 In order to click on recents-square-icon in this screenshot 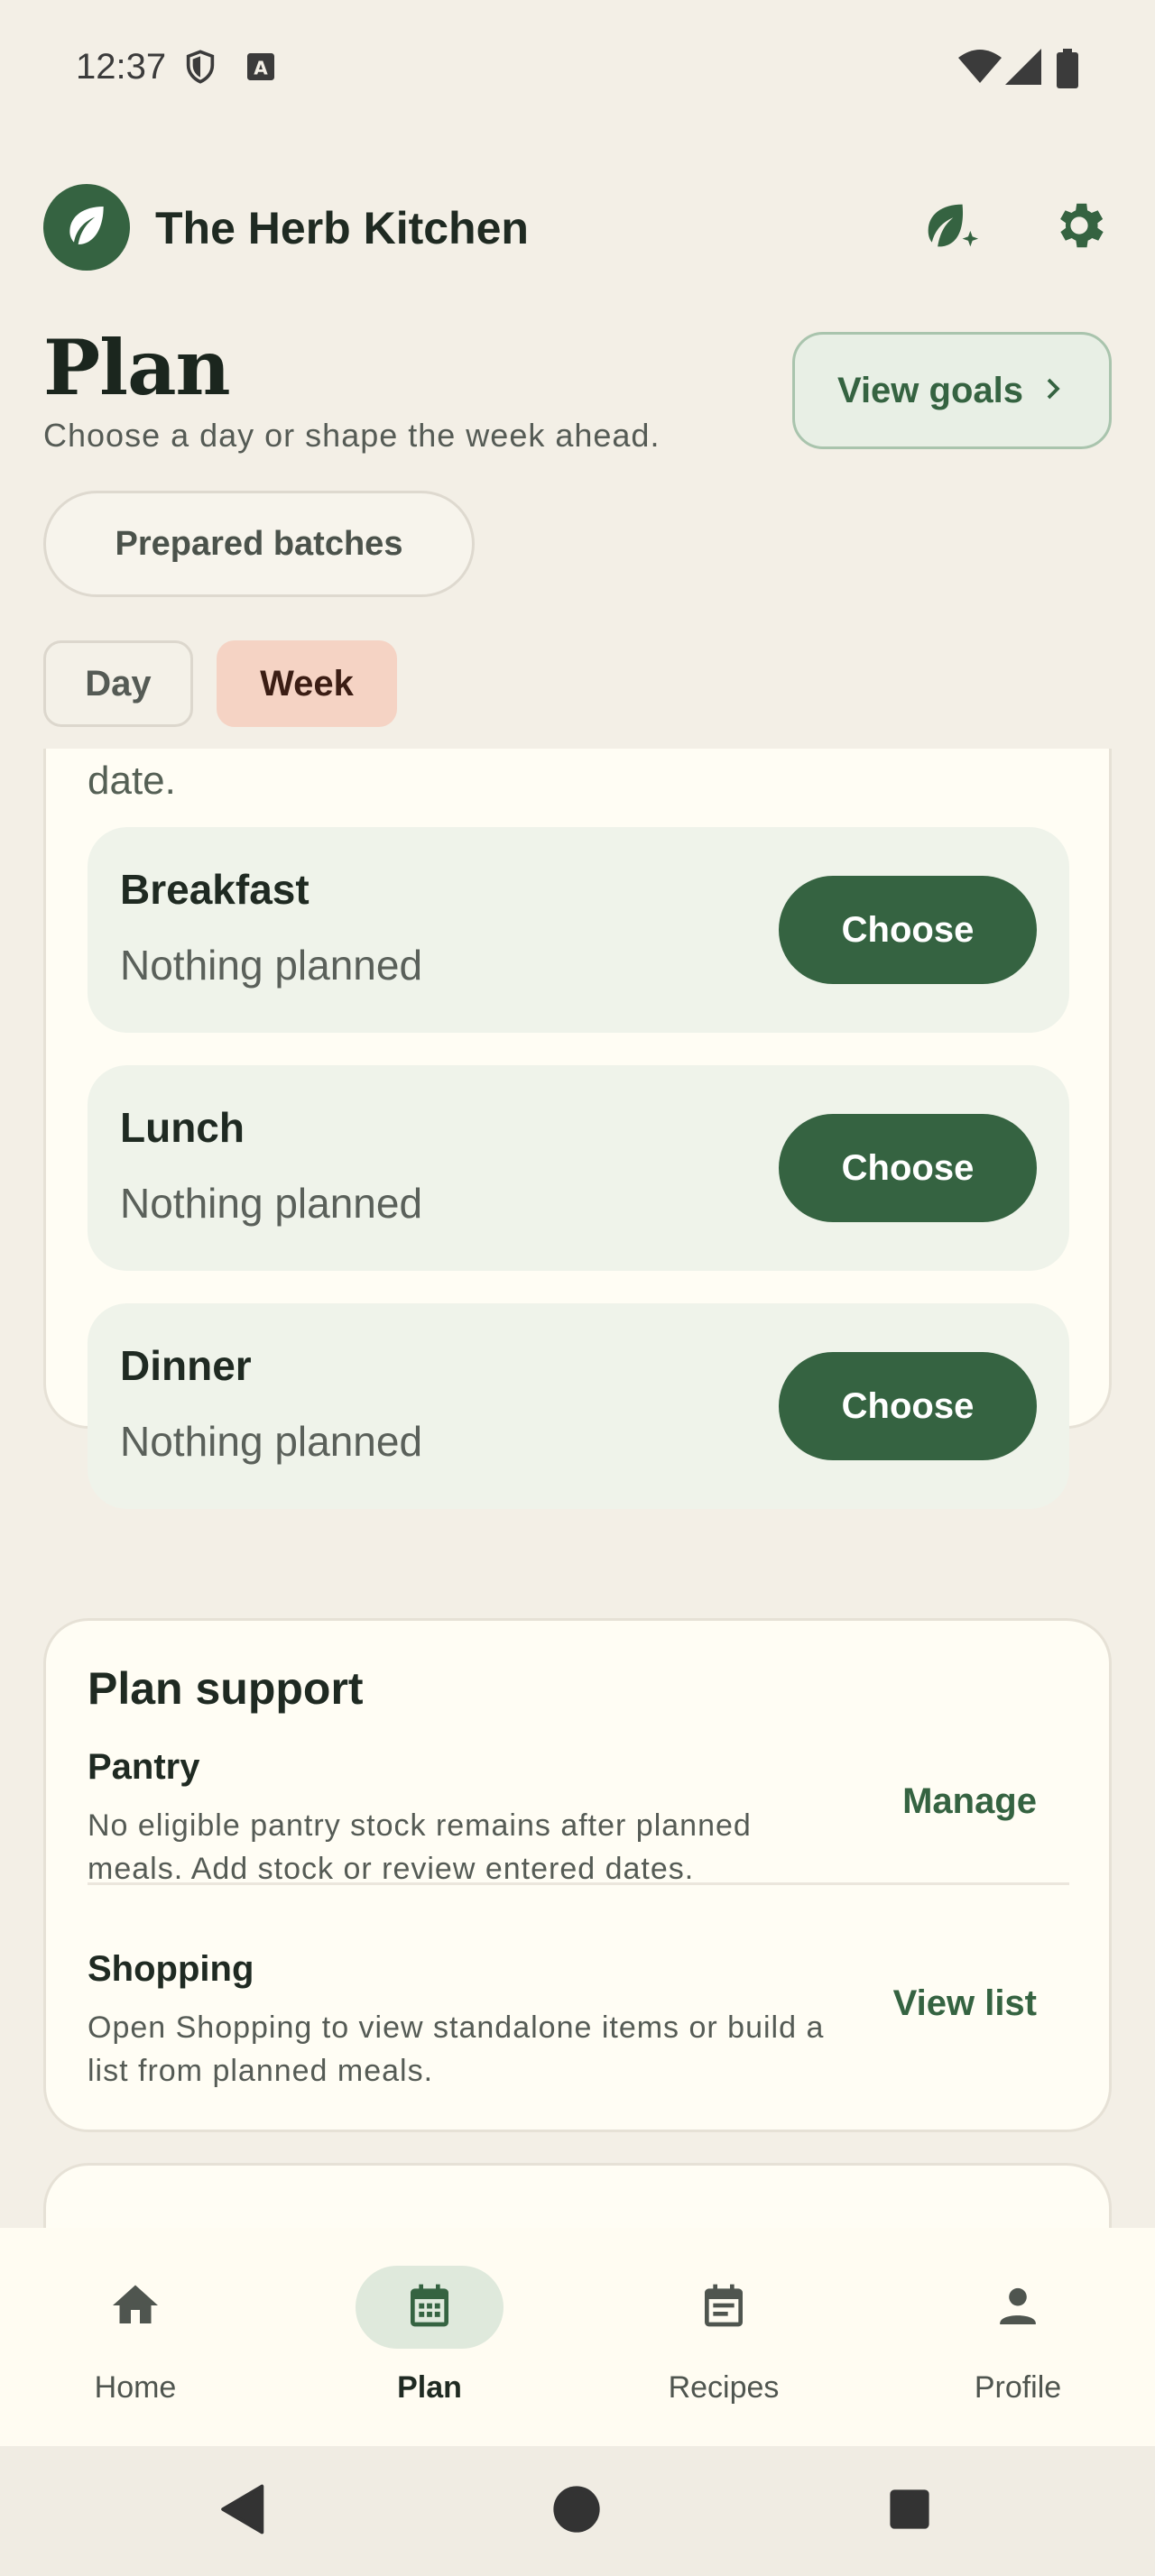, I will do `click(909, 2511)`.